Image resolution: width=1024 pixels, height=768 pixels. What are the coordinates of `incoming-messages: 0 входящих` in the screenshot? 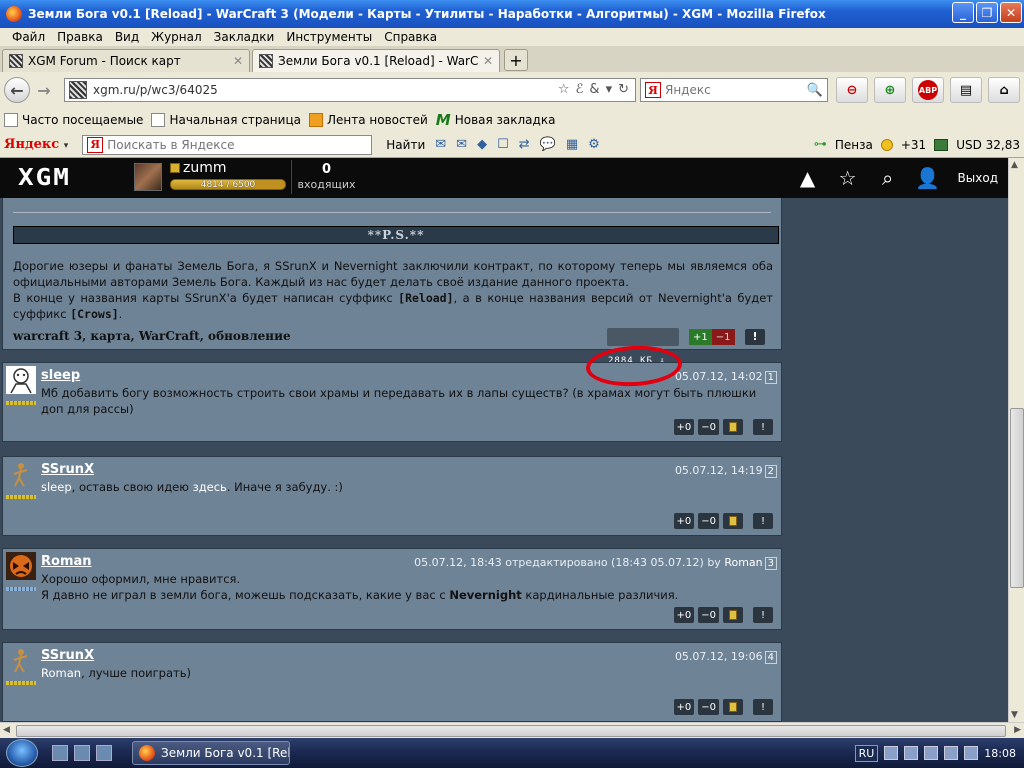 It's located at (326, 177).